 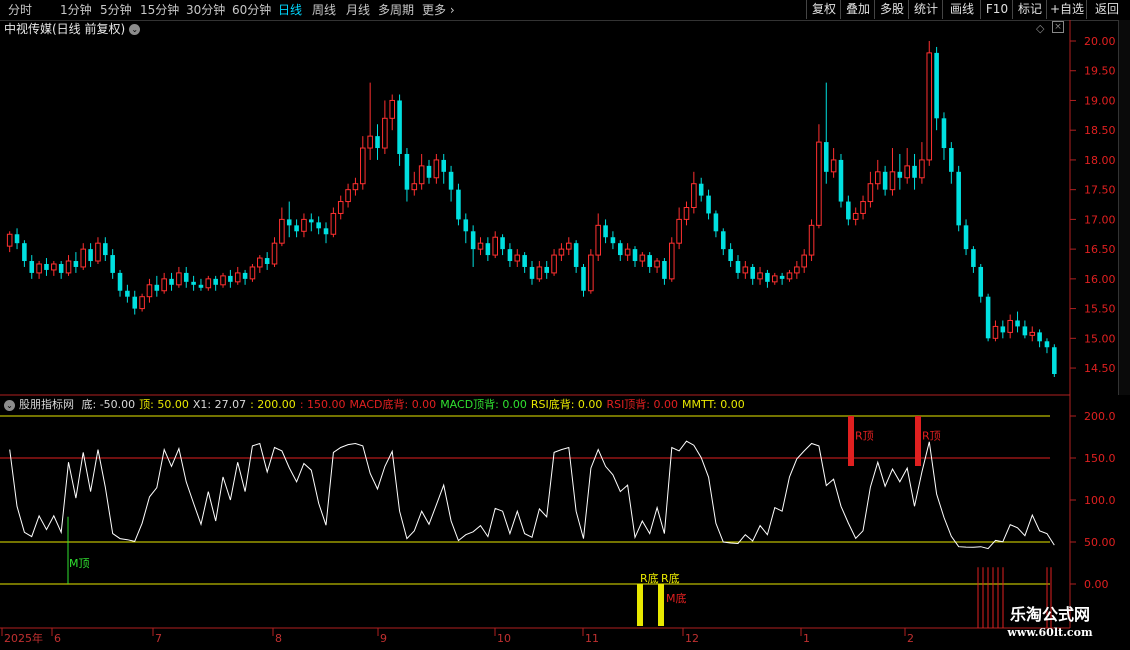 I want to click on indicator-tick-label: 0.00, so click(x=1096, y=584).